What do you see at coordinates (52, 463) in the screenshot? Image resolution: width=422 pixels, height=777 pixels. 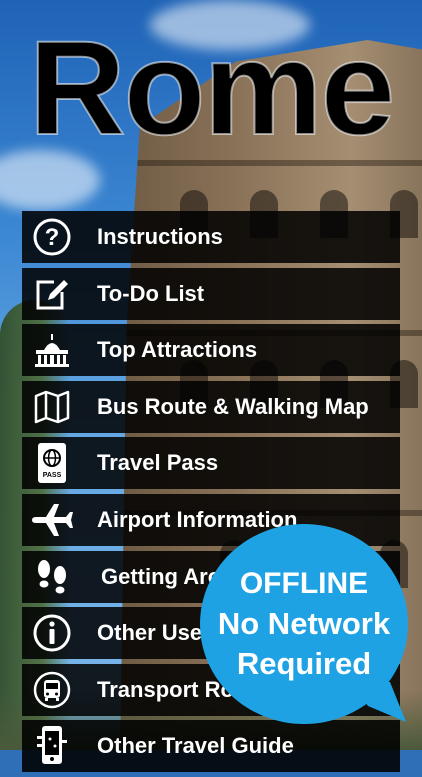 I see `passport-icon: PASS` at bounding box center [52, 463].